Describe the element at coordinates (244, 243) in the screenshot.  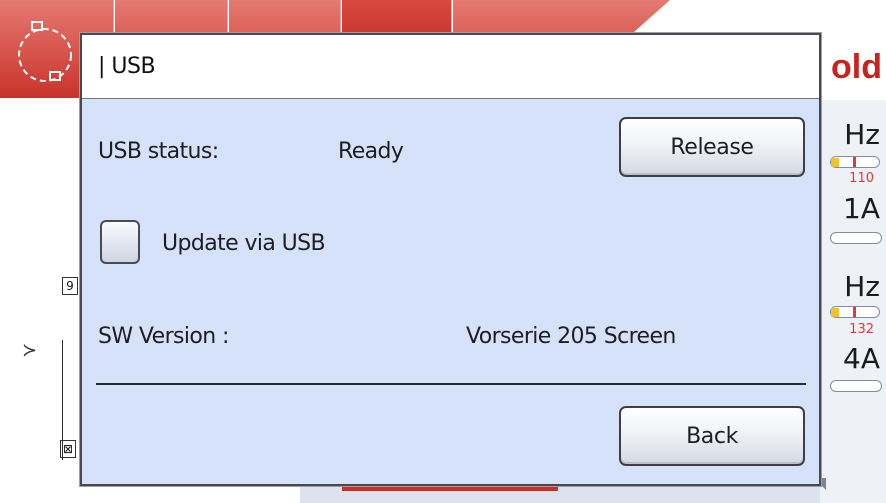
I see `update-via-usb-label: Update via USB` at that location.